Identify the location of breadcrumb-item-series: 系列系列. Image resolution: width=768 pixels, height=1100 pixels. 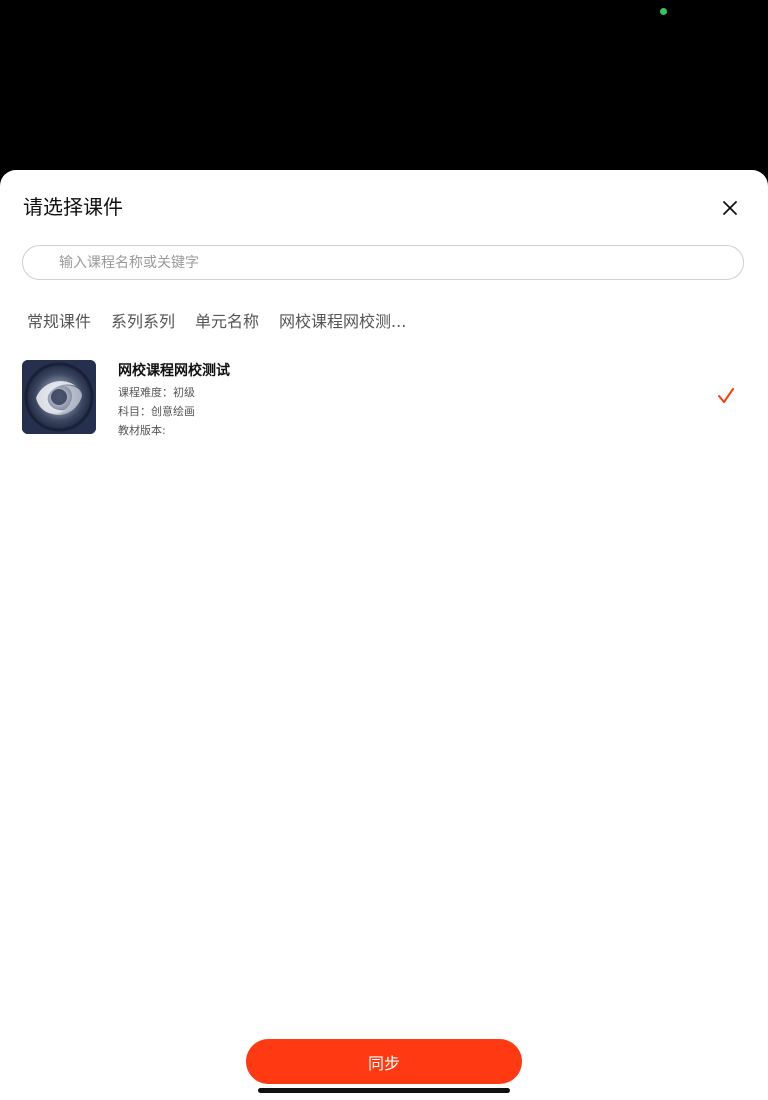
(143, 322).